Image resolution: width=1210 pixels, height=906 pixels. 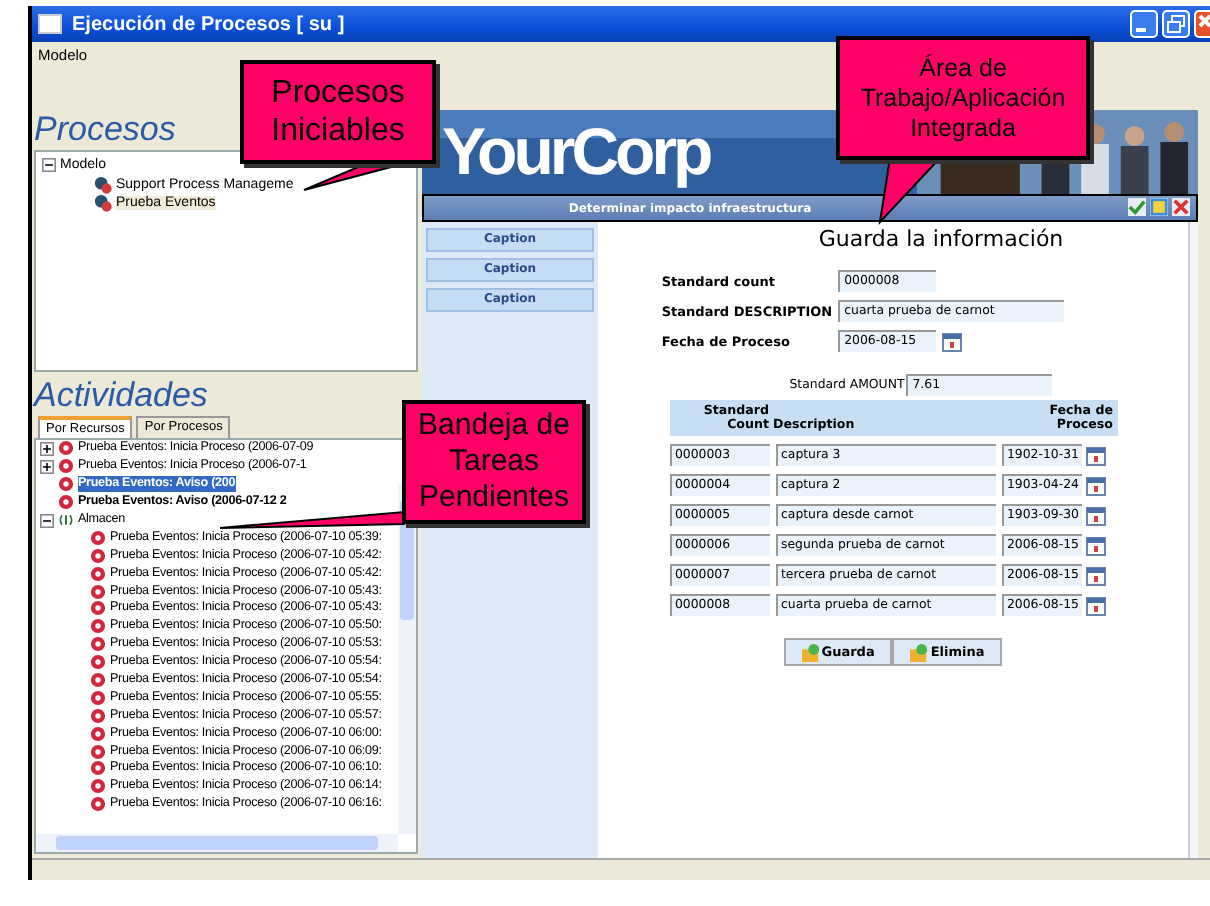 I want to click on check-icon, so click(x=1137, y=207).